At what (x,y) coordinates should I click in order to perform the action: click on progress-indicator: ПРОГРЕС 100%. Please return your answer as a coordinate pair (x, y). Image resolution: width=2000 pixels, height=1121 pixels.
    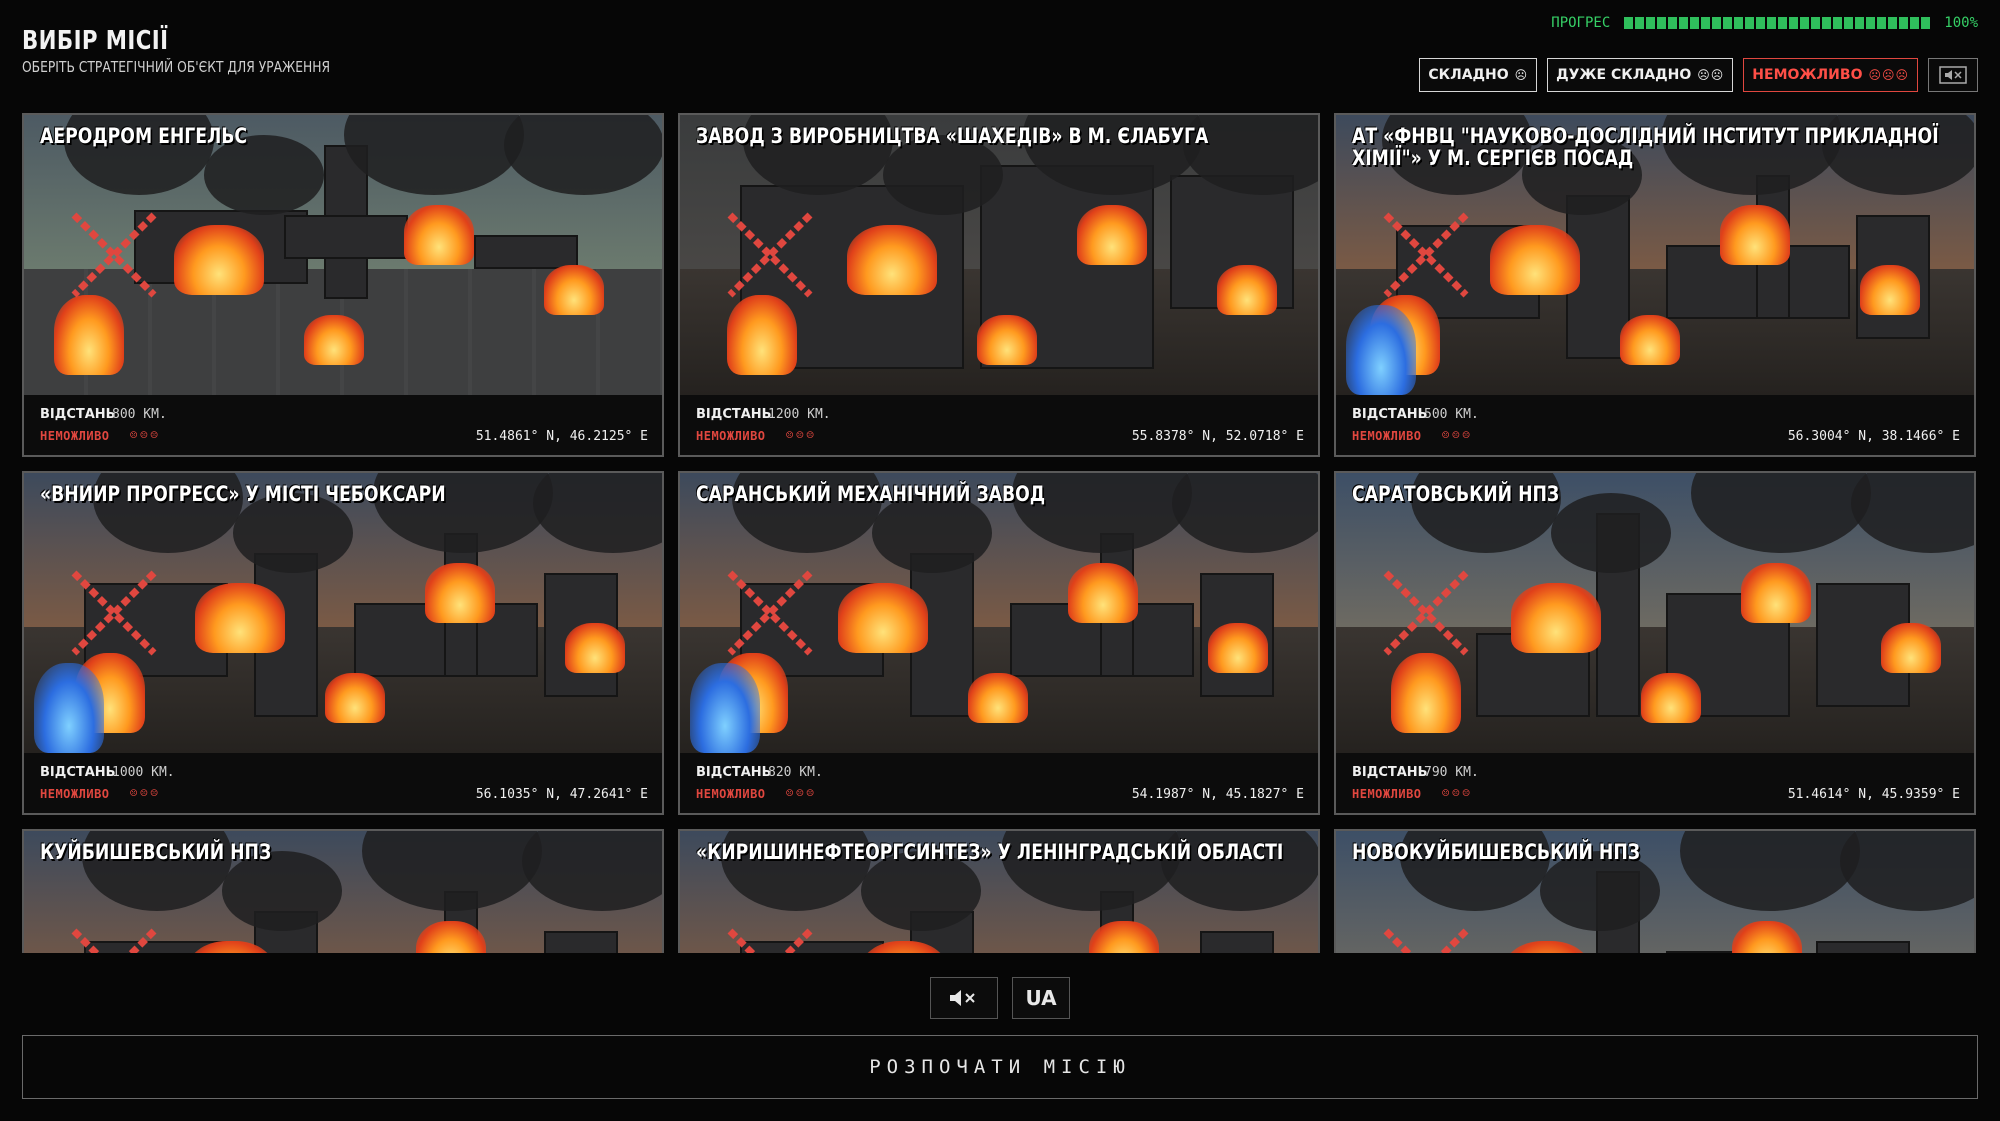
    Looking at the image, I should click on (1764, 23).